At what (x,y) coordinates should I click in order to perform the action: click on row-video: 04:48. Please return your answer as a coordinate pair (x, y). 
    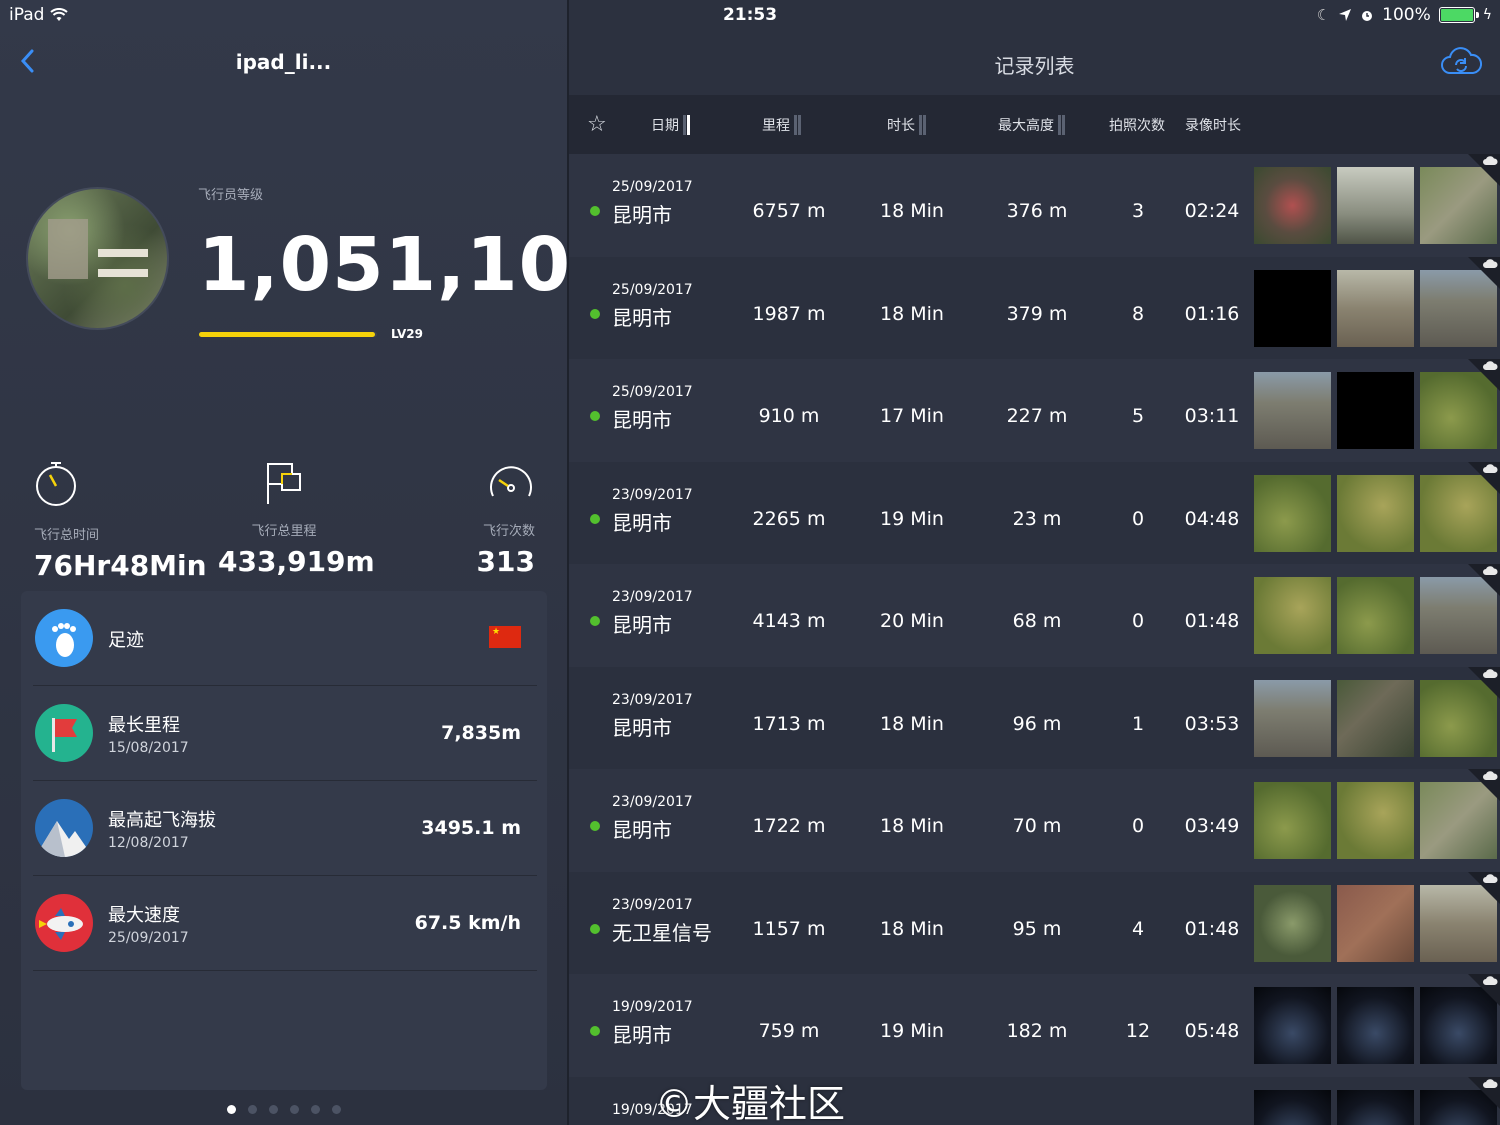
    Looking at the image, I should click on (1212, 518).